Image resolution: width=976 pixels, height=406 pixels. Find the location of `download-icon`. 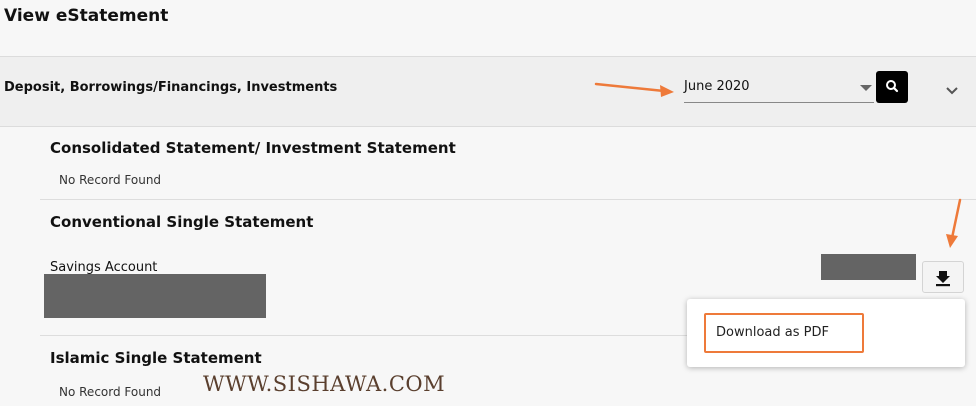

download-icon is located at coordinates (943, 279).